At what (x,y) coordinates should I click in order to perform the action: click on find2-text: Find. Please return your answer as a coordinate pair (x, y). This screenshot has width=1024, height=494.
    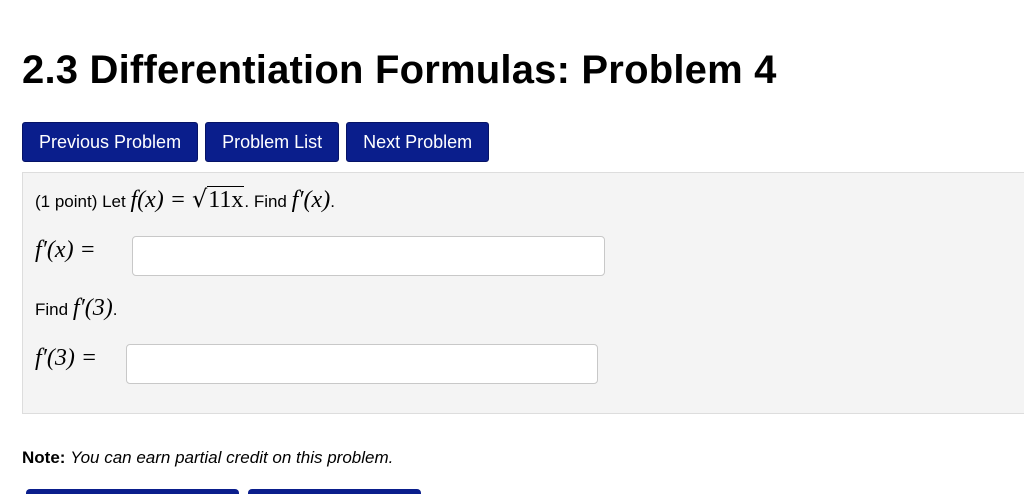
    Looking at the image, I should click on (52, 309).